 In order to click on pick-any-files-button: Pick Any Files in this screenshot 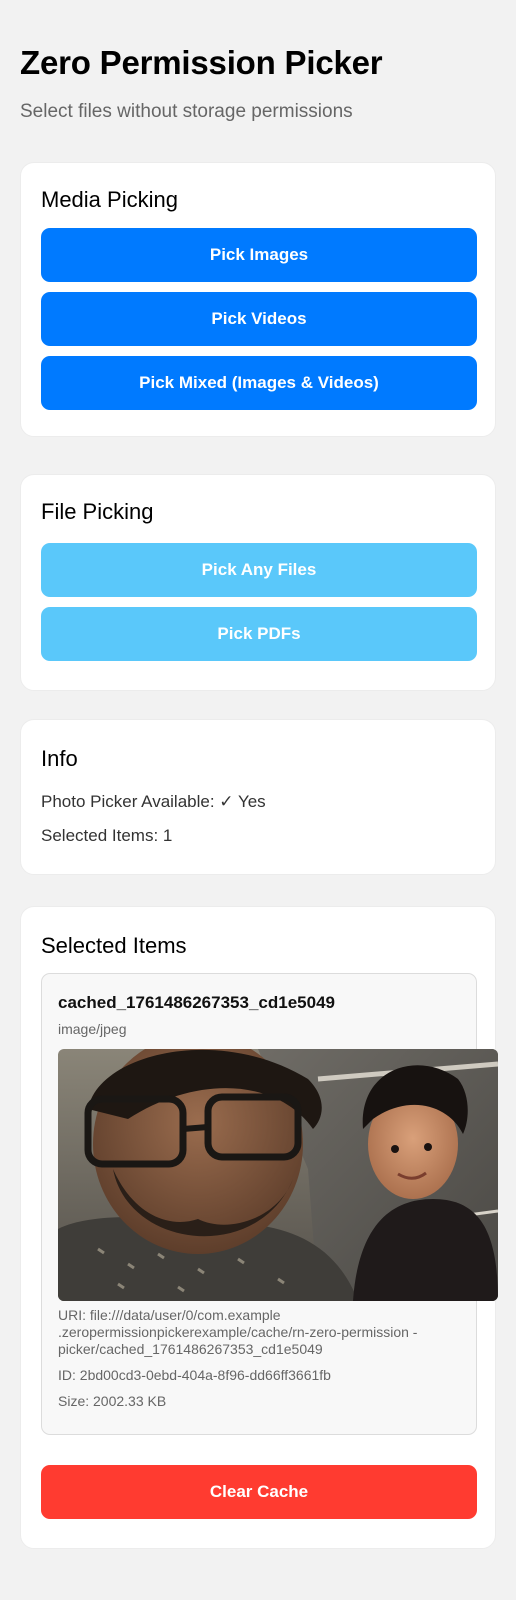, I will do `click(259, 570)`.